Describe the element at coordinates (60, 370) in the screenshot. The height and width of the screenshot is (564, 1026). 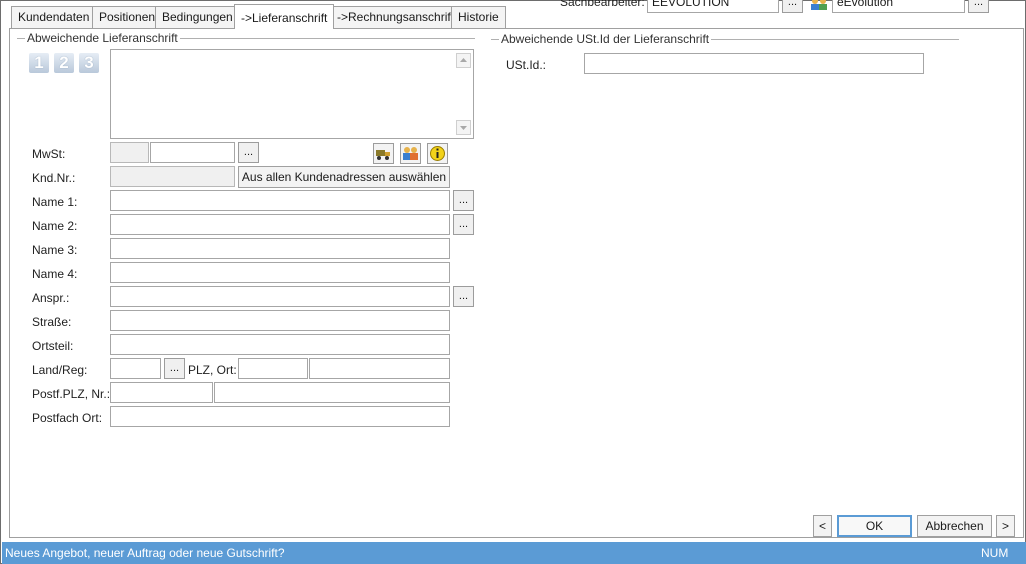
I see `land-label: Land/Reg:` at that location.